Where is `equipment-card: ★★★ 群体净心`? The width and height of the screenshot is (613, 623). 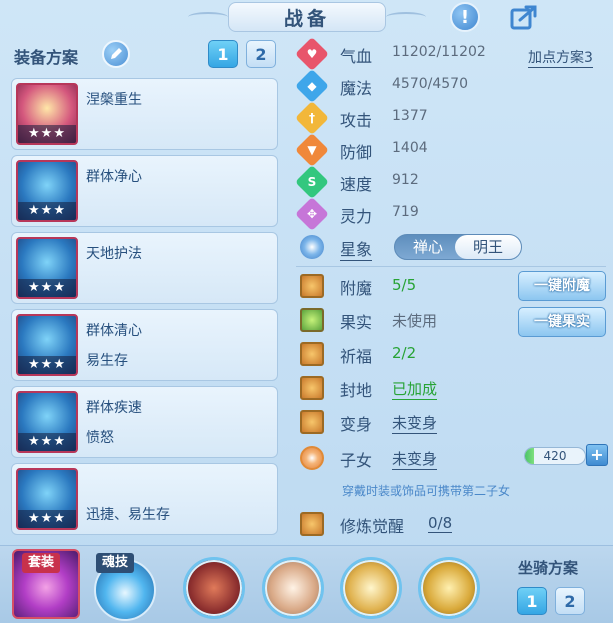
equipment-card: ★★★ 群体净心 is located at coordinates (144, 191).